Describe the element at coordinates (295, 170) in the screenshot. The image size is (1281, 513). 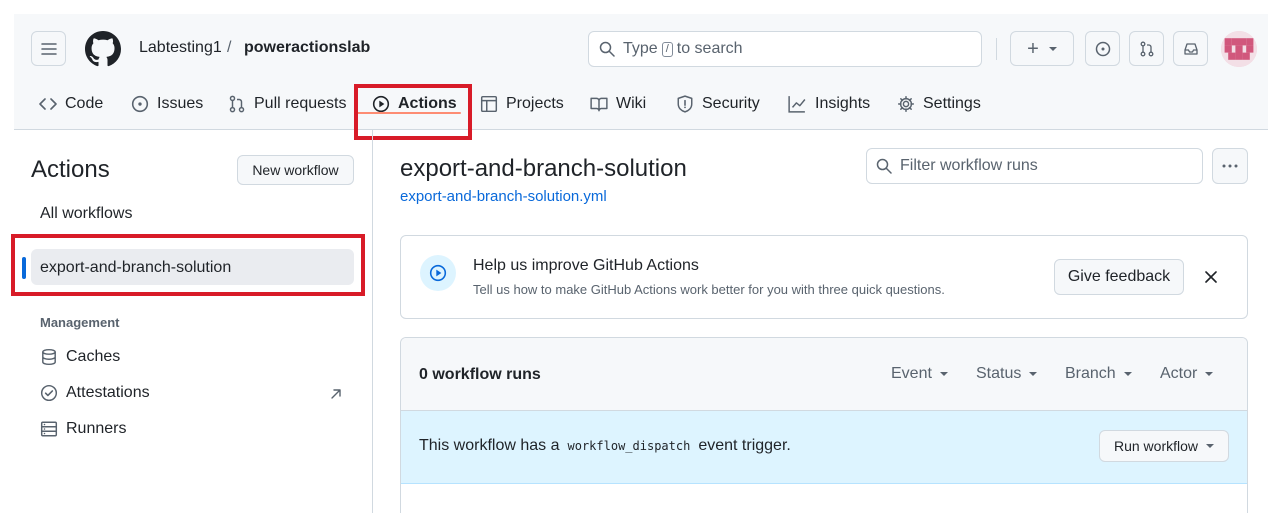
I see `new-workflow-button: New workflow` at that location.